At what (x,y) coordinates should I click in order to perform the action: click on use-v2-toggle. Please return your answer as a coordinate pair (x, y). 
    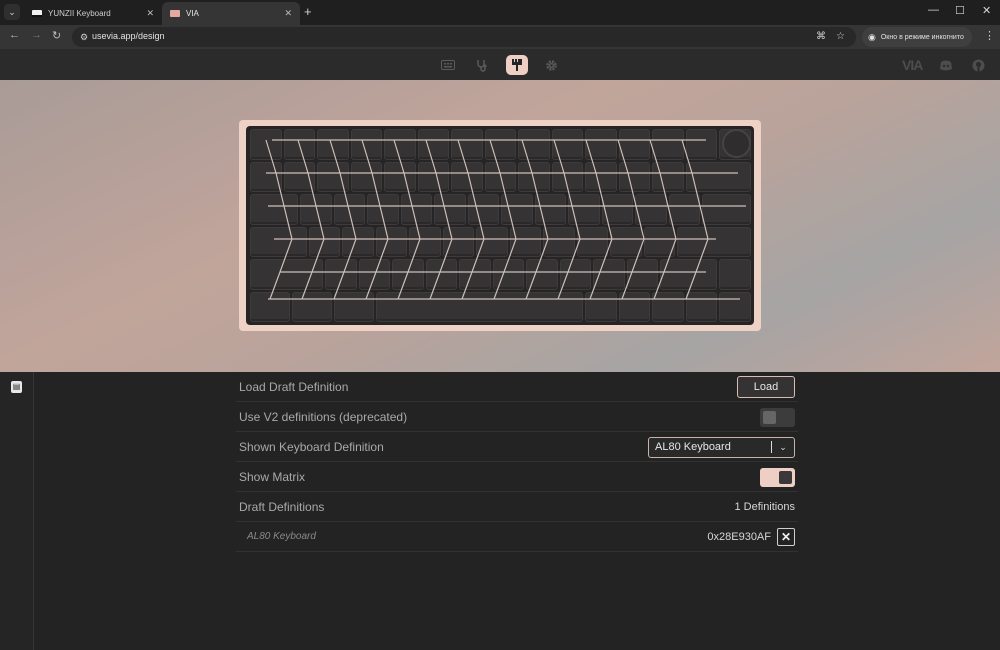
    Looking at the image, I should click on (777, 417).